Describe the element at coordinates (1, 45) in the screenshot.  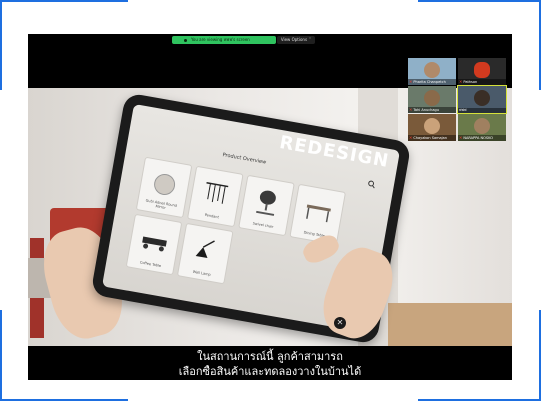
I see `frame-corner-tl-v` at that location.